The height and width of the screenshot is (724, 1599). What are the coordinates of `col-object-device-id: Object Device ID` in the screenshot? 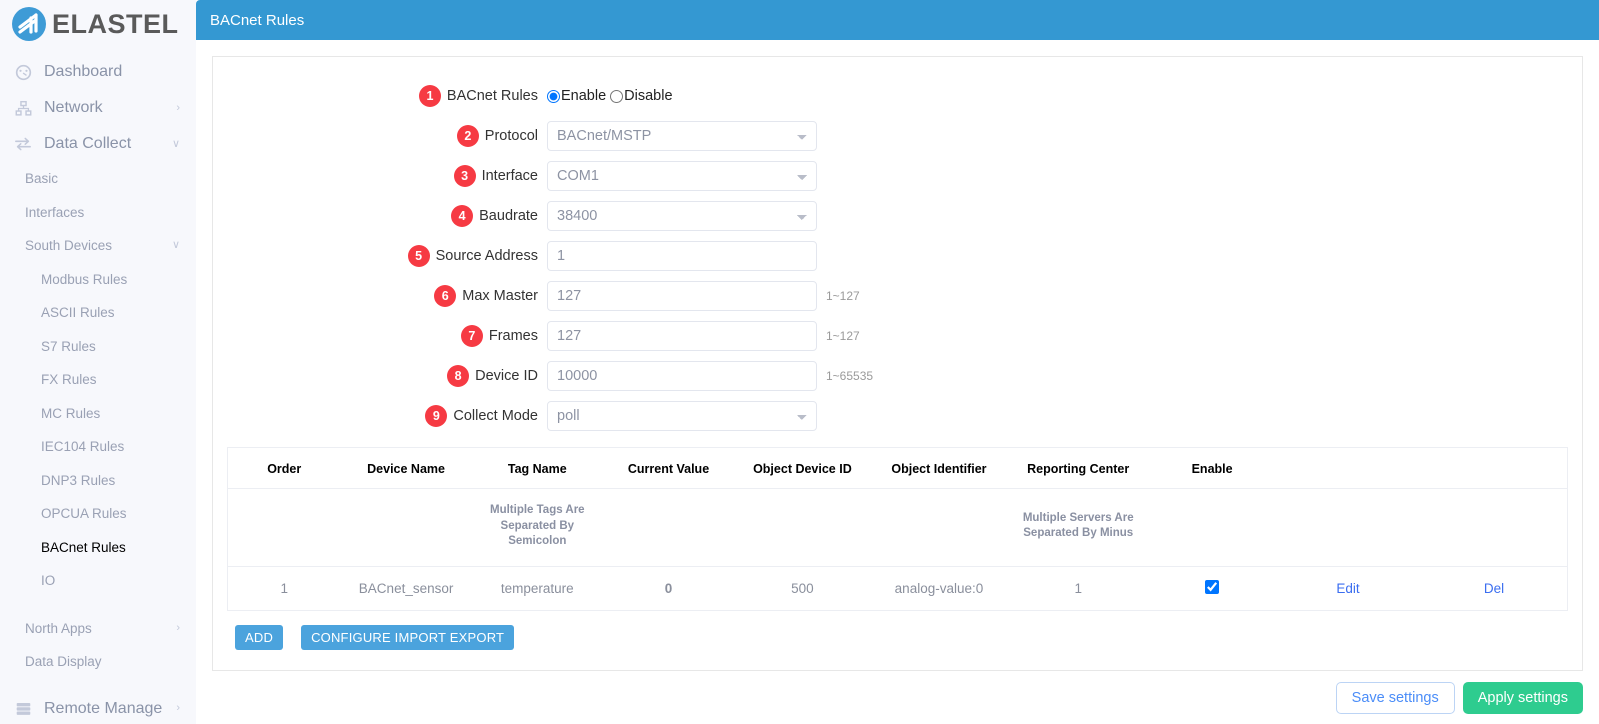 It's located at (802, 468).